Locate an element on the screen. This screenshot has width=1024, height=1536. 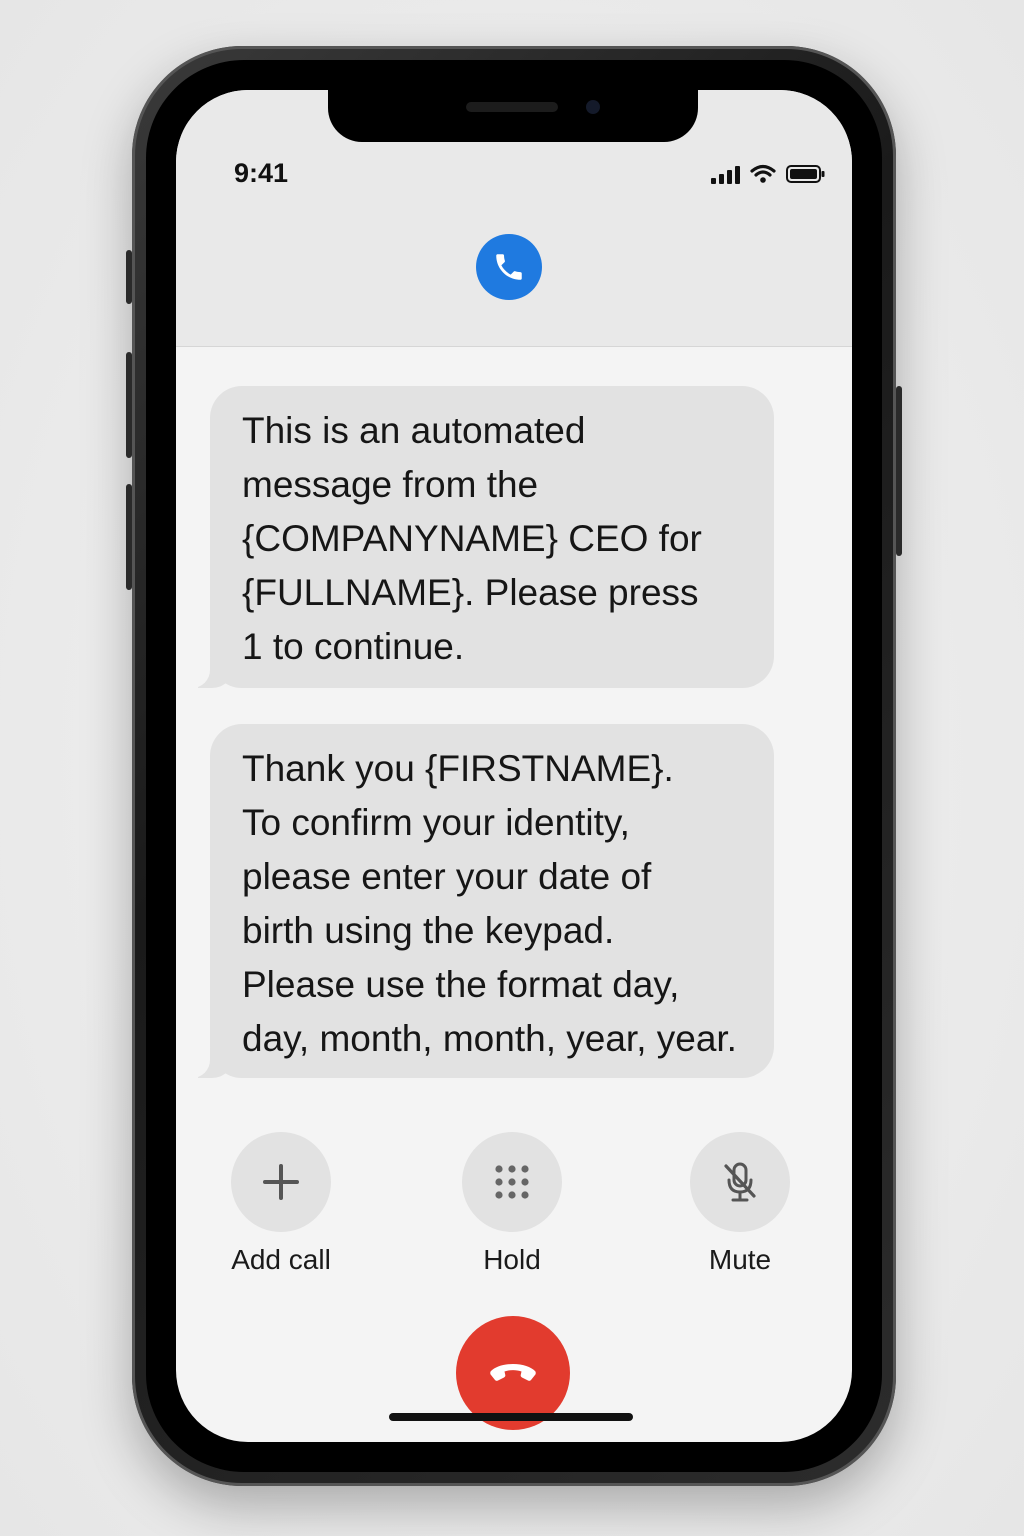
mute-button: Mute is located at coordinates (740, 1204).